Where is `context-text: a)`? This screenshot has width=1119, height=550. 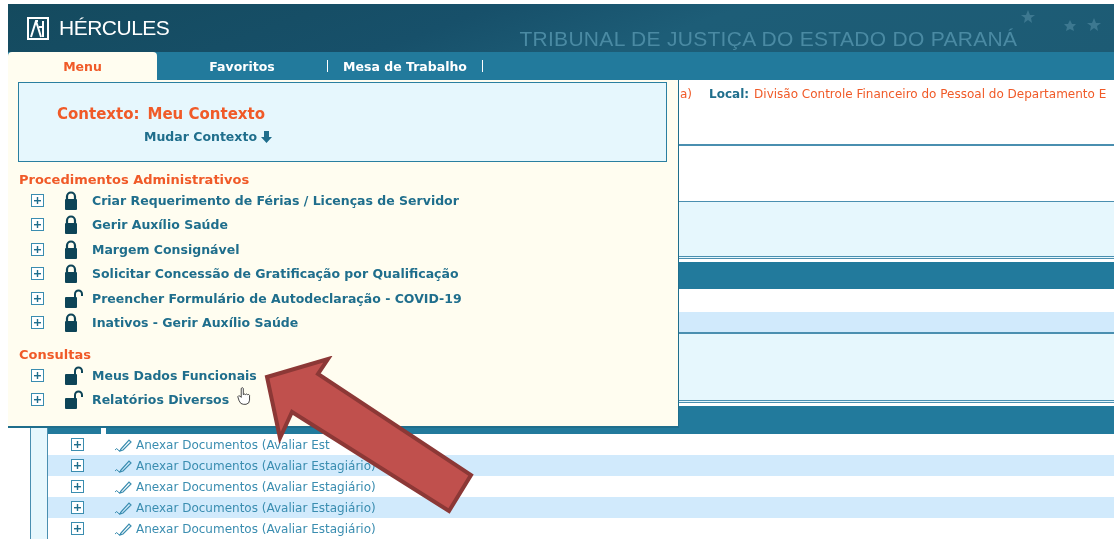 context-text: a) is located at coordinates (686, 95).